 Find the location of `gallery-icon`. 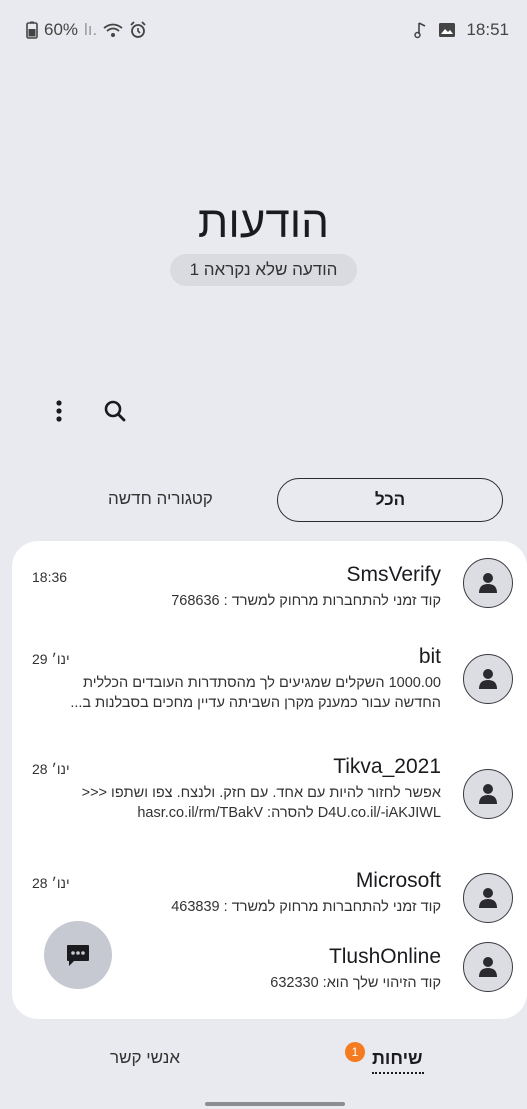

gallery-icon is located at coordinates (447, 30).